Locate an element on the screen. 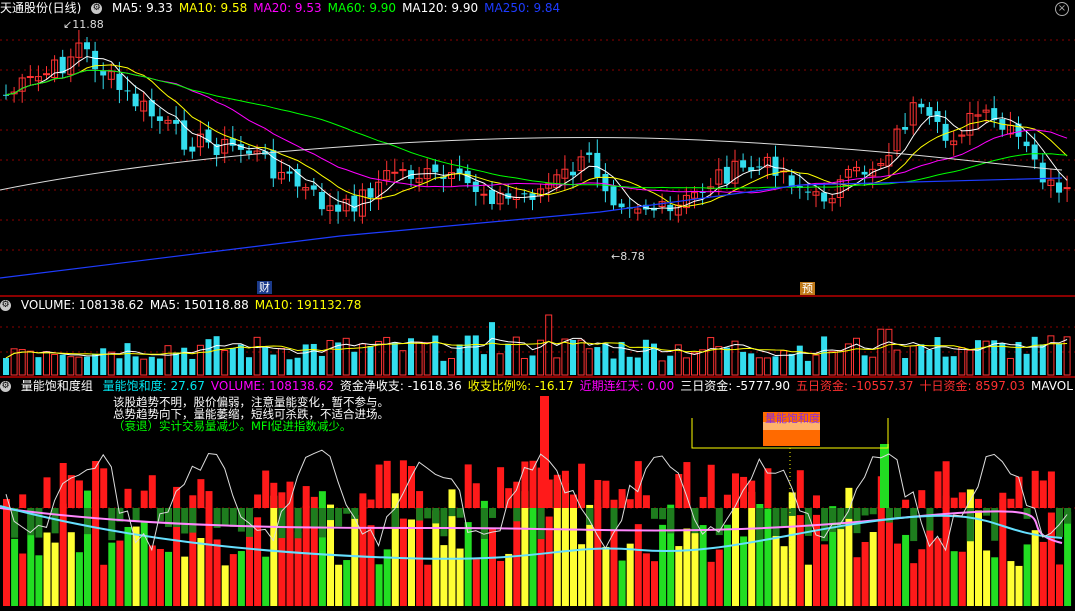 This screenshot has height=611, width=1075. finance-tag: 财 is located at coordinates (264, 287).